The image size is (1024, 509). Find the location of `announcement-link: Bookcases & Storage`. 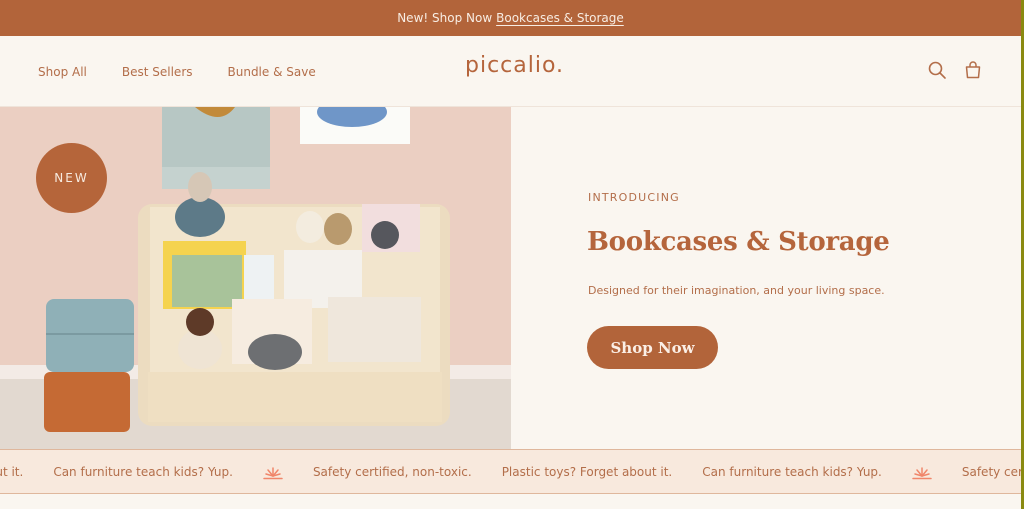

announcement-link: Bookcases & Storage is located at coordinates (560, 18).